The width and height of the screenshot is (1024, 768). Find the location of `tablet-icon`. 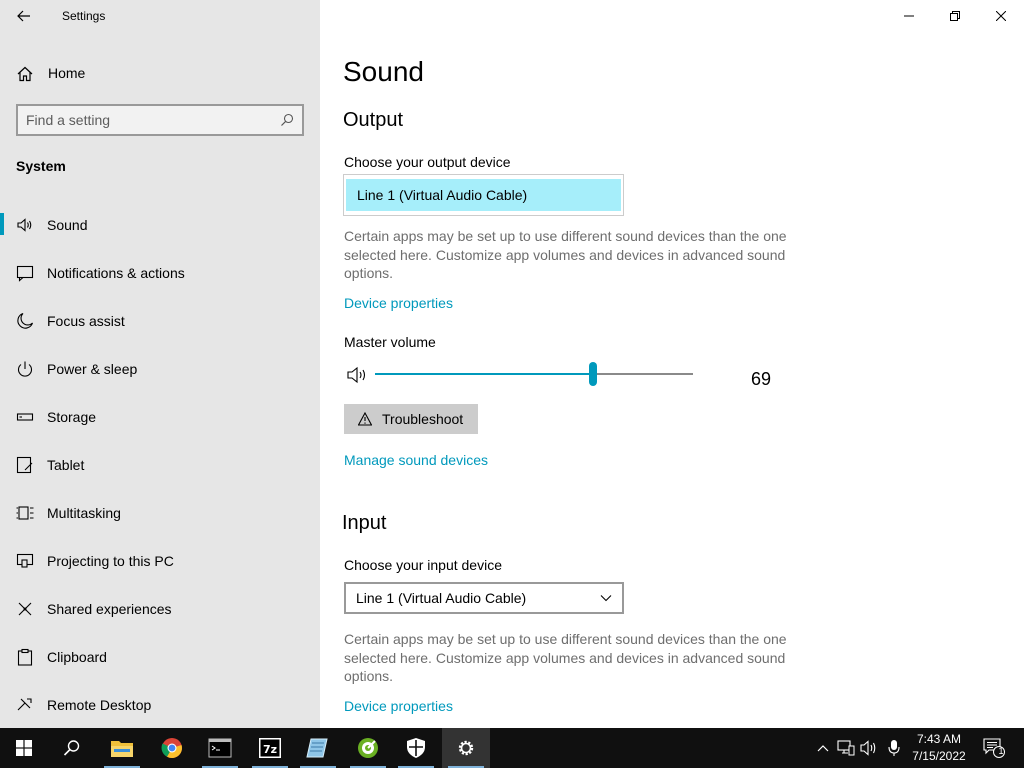

tablet-icon is located at coordinates (24, 465).